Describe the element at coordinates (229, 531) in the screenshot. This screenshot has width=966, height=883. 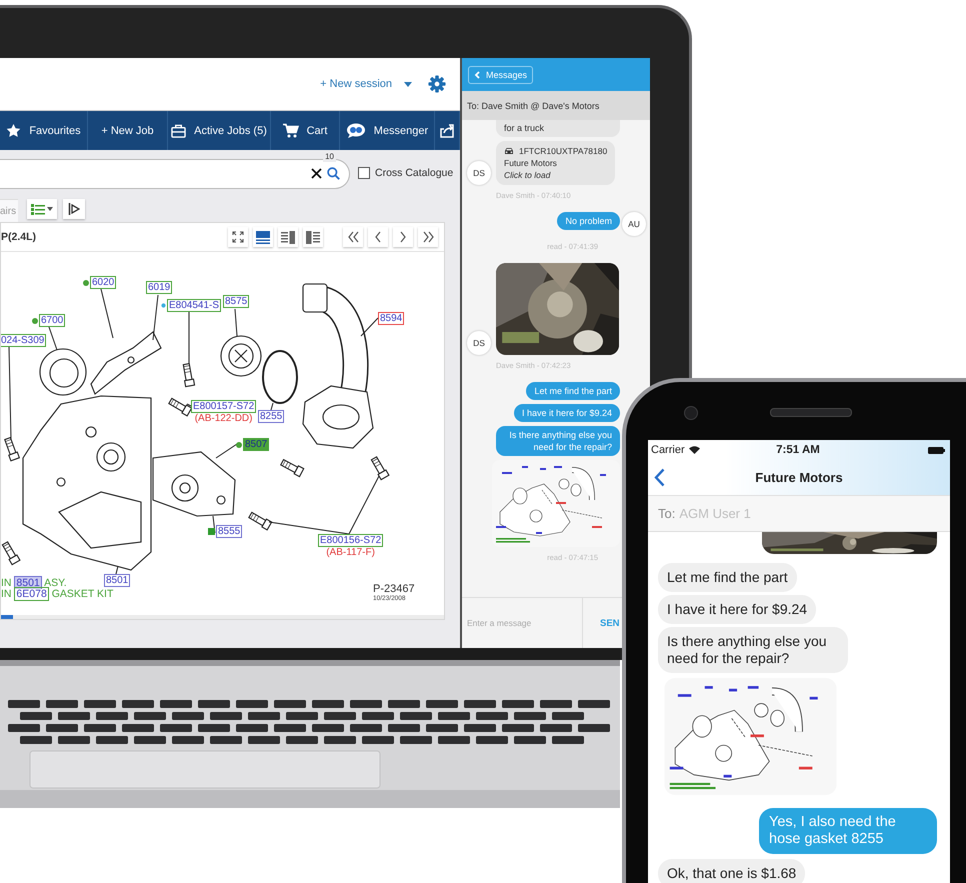
I see `part-label: 8555` at that location.